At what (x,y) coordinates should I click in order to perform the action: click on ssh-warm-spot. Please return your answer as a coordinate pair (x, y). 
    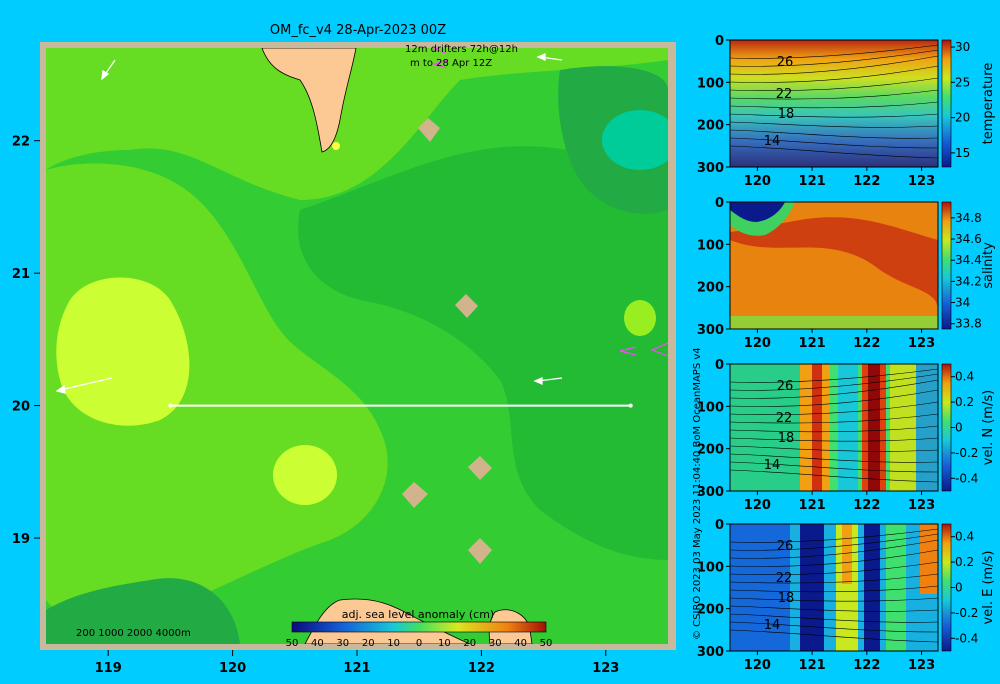
    Looking at the image, I should click on (640, 318).